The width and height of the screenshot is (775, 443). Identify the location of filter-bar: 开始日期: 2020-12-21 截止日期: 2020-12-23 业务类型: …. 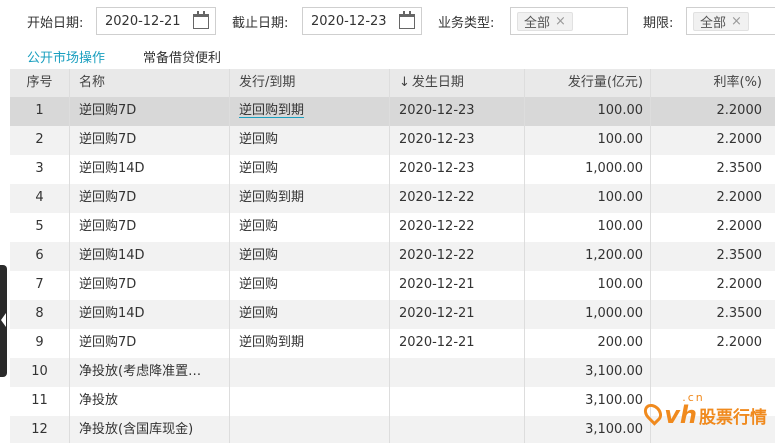
(387, 20).